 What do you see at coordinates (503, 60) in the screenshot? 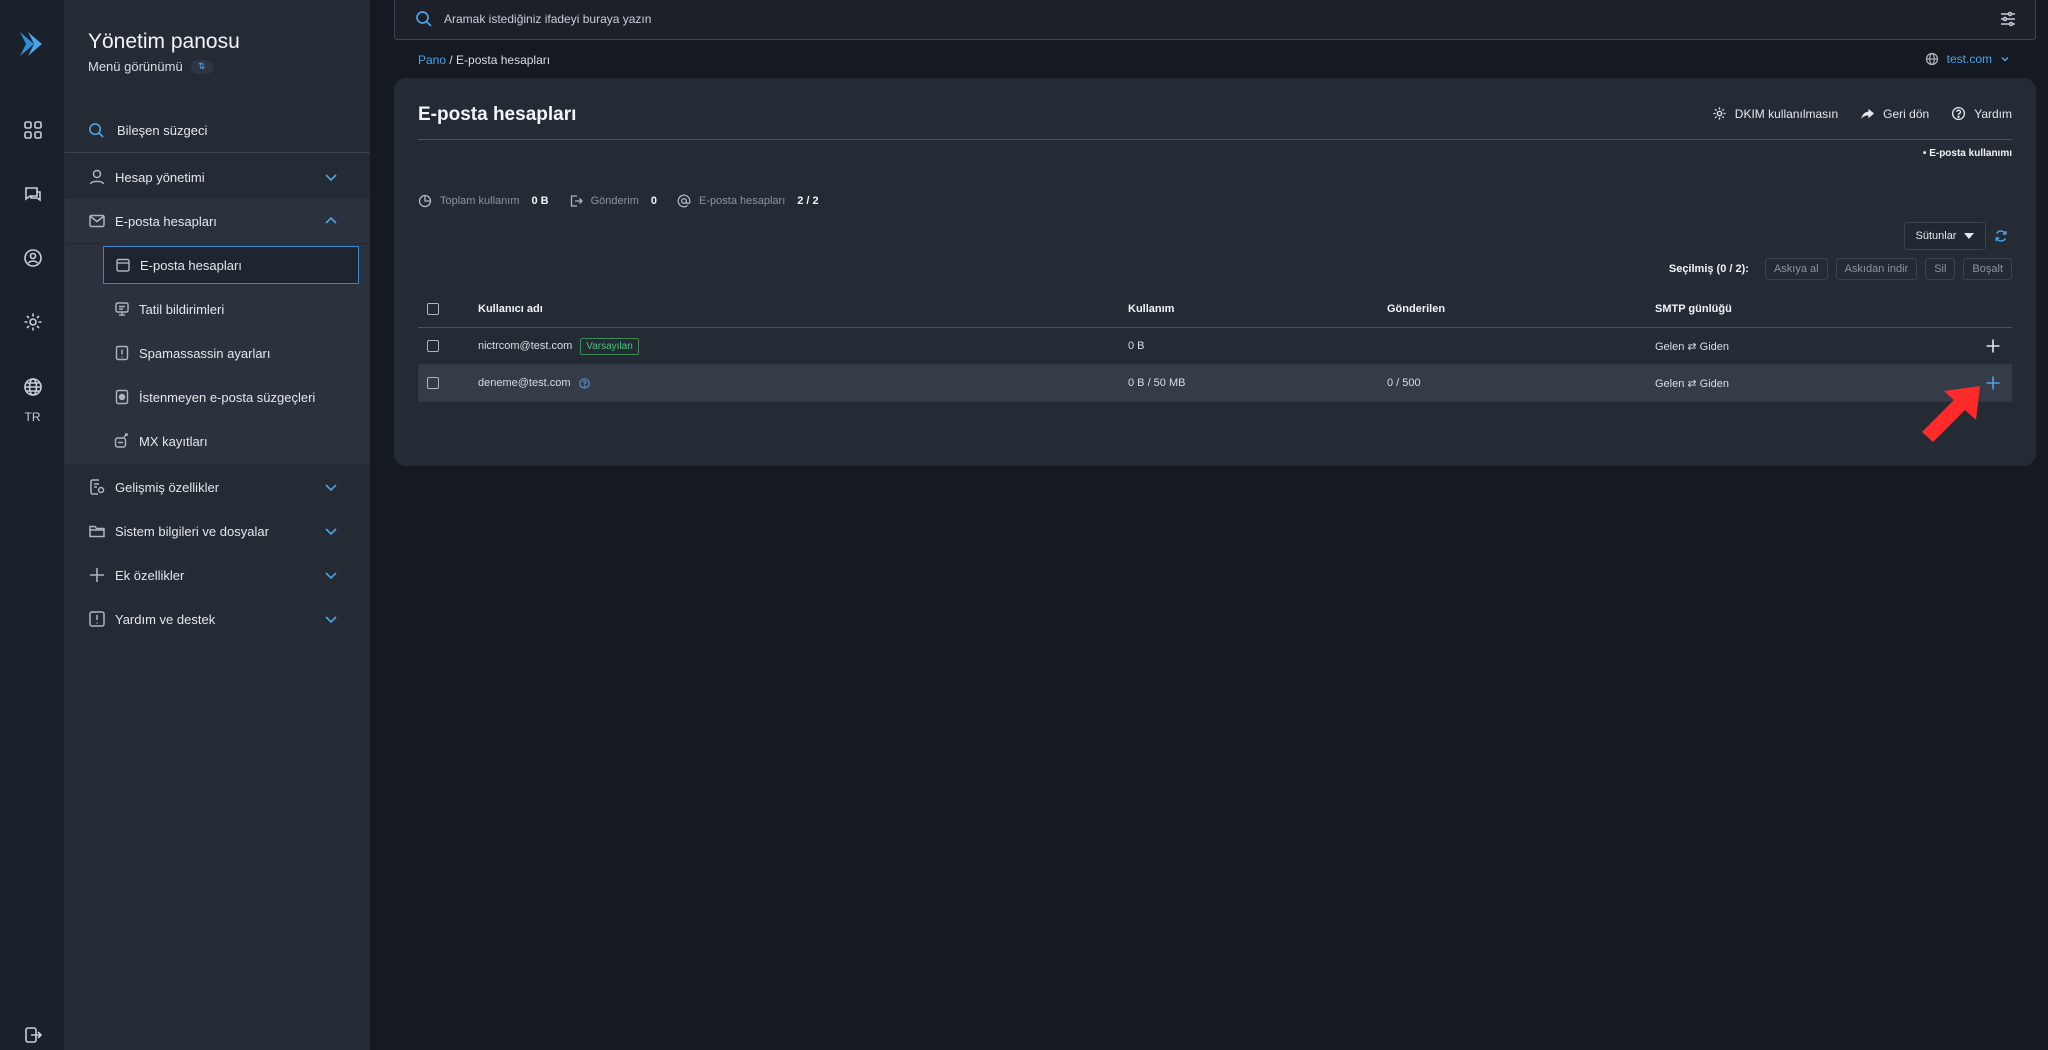
I see `breadcrumb-current: E-posta hesapları` at bounding box center [503, 60].